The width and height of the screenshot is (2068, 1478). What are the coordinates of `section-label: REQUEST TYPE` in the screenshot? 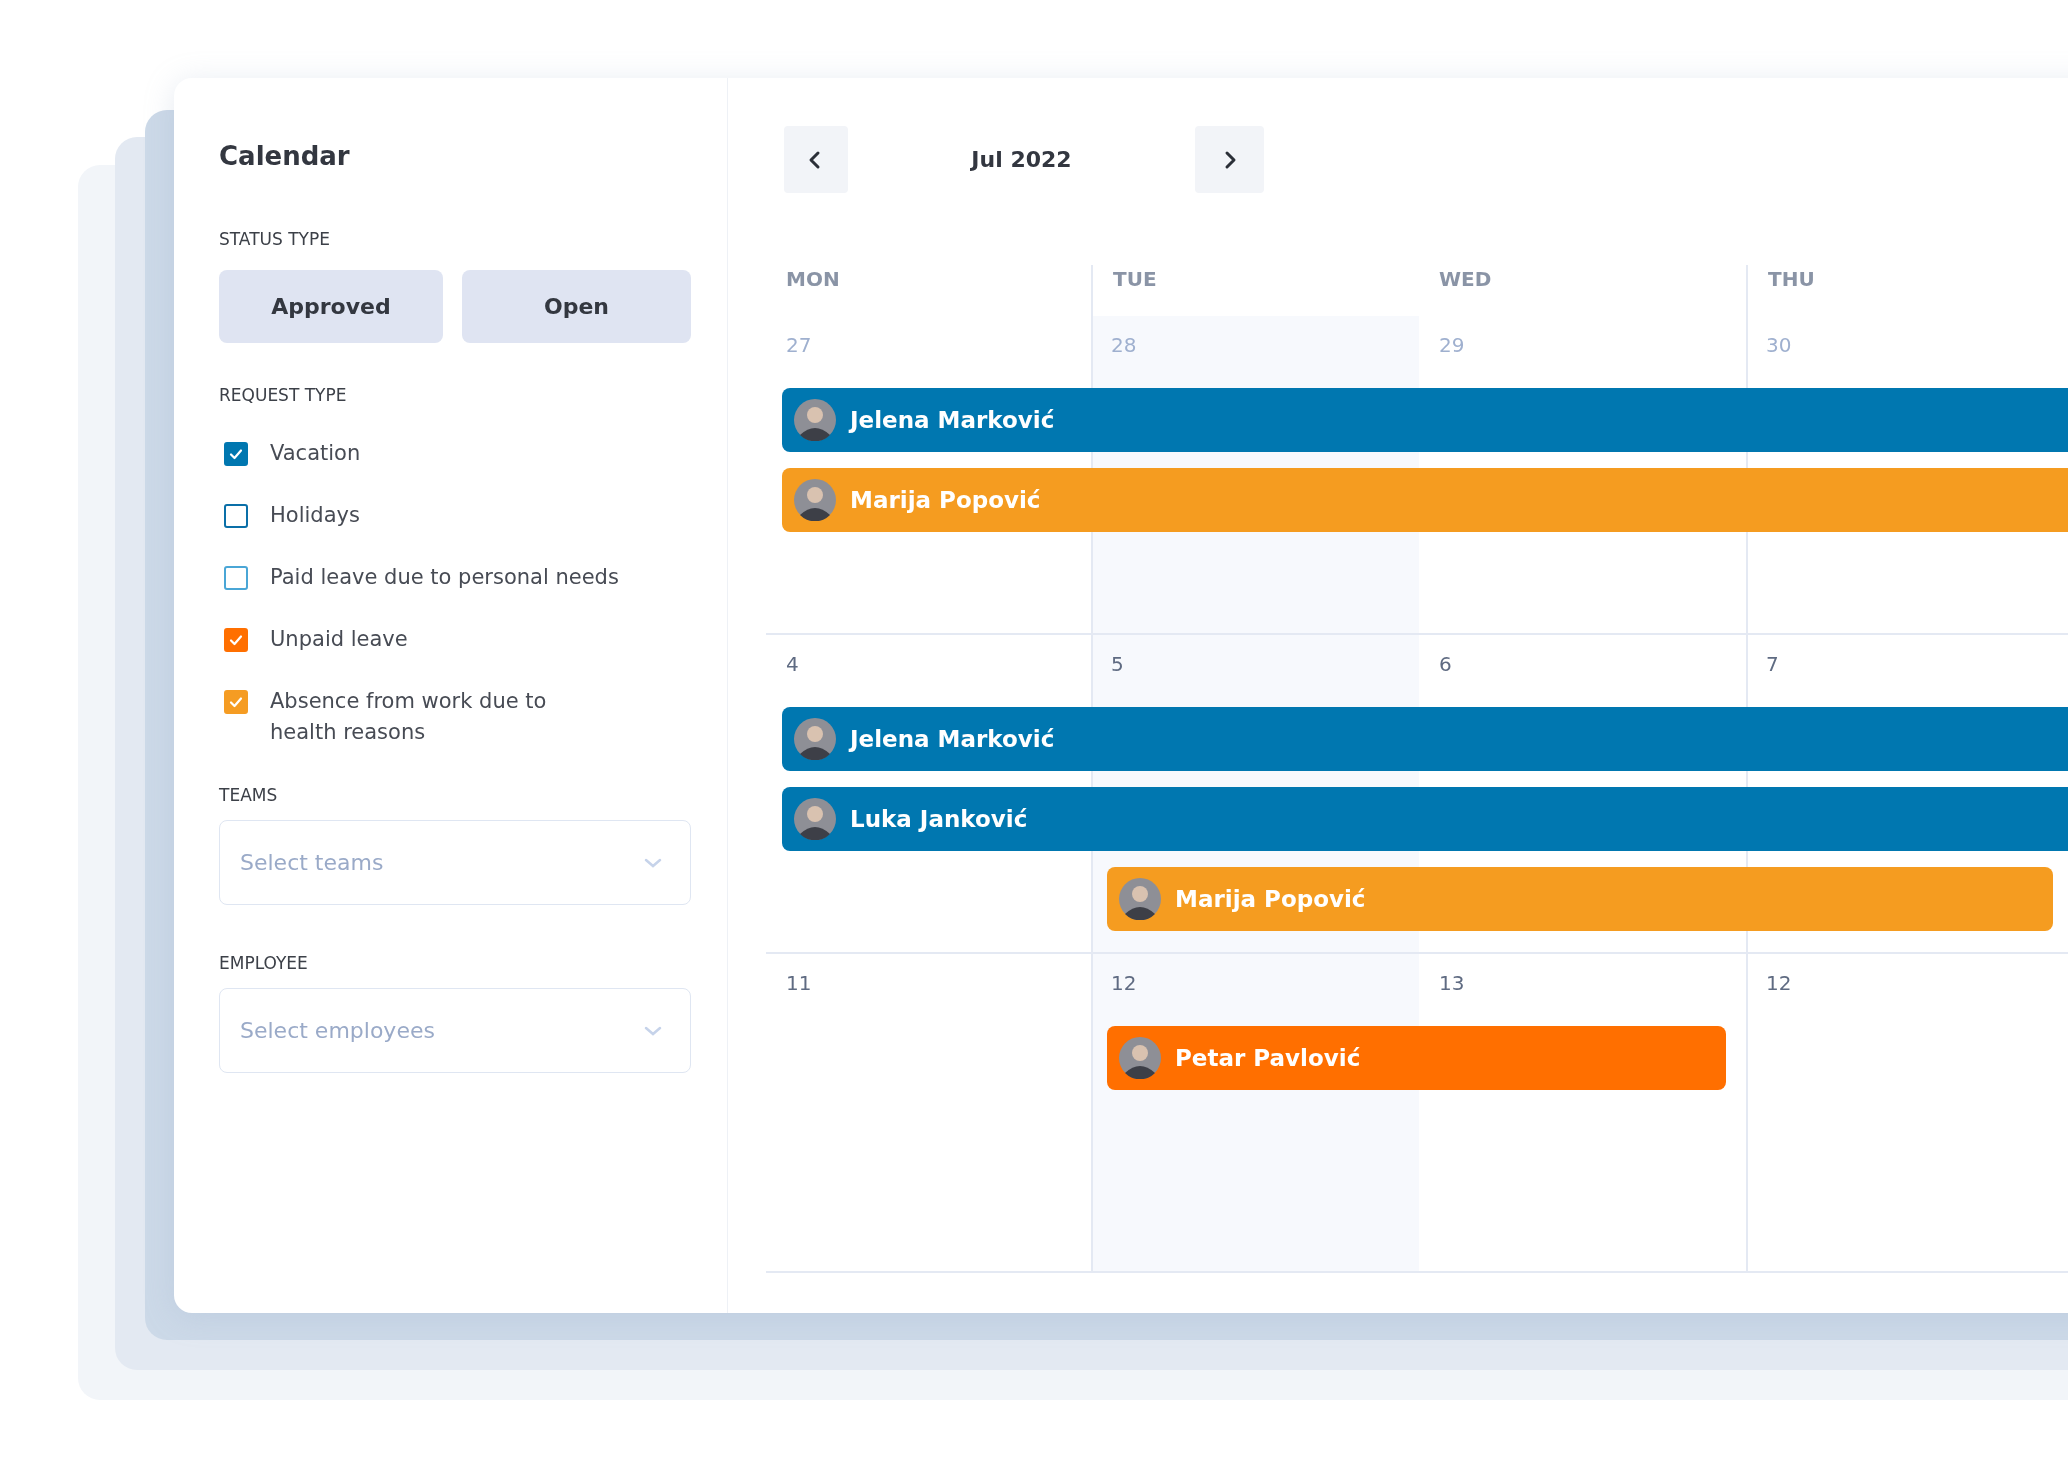 It's located at (283, 395).